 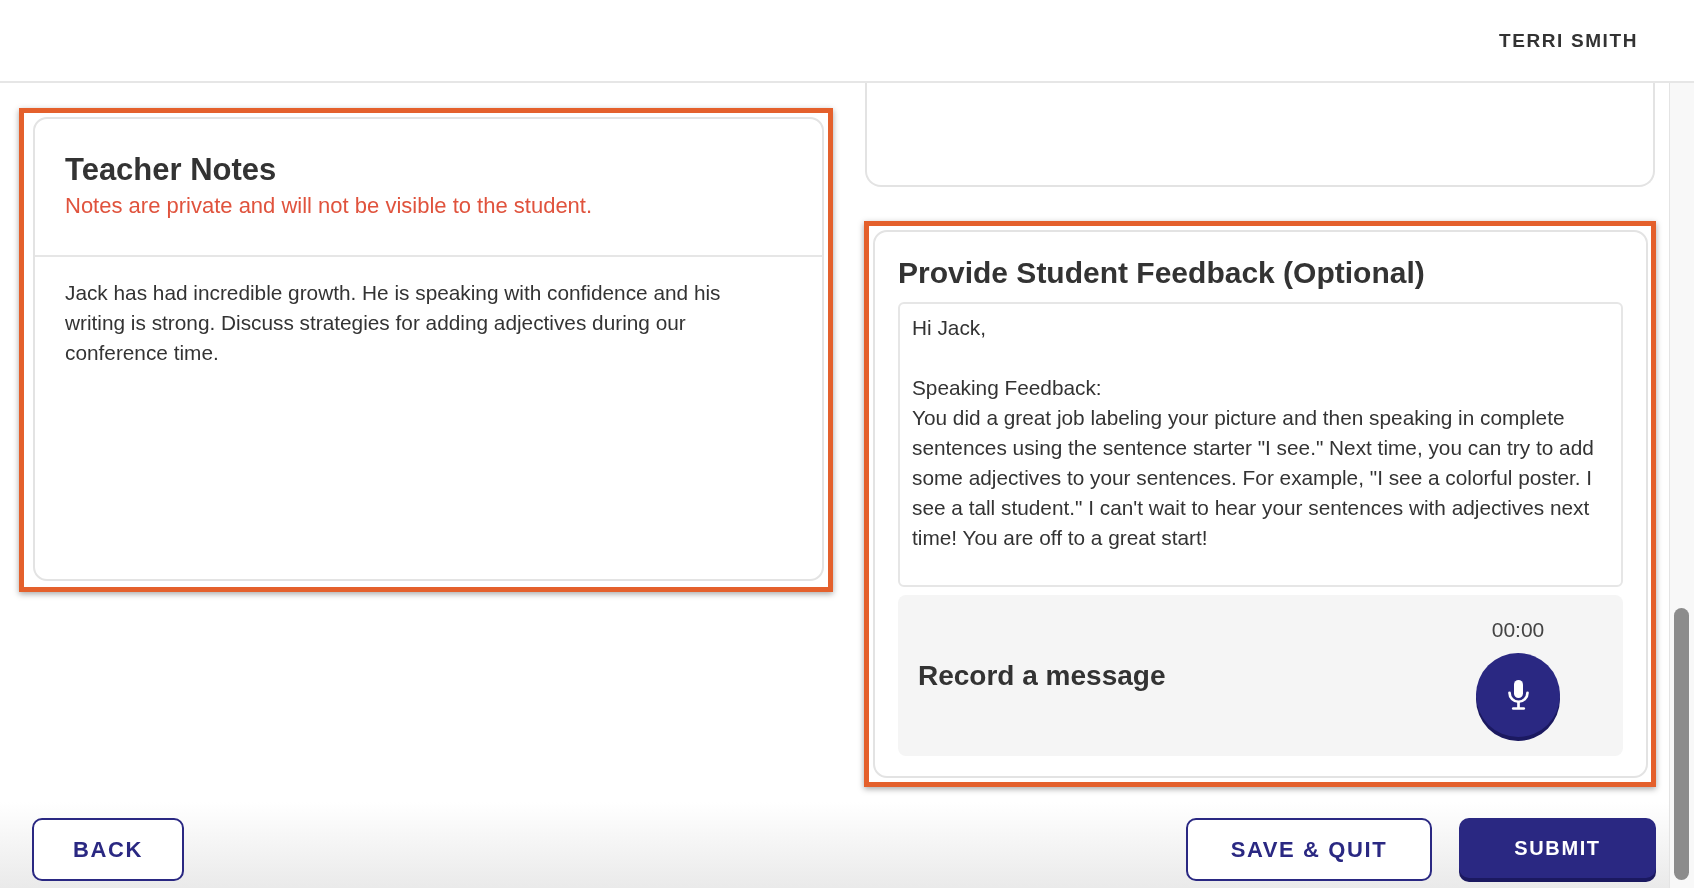 What do you see at coordinates (108, 849) in the screenshot?
I see `outline-button: BACK` at bounding box center [108, 849].